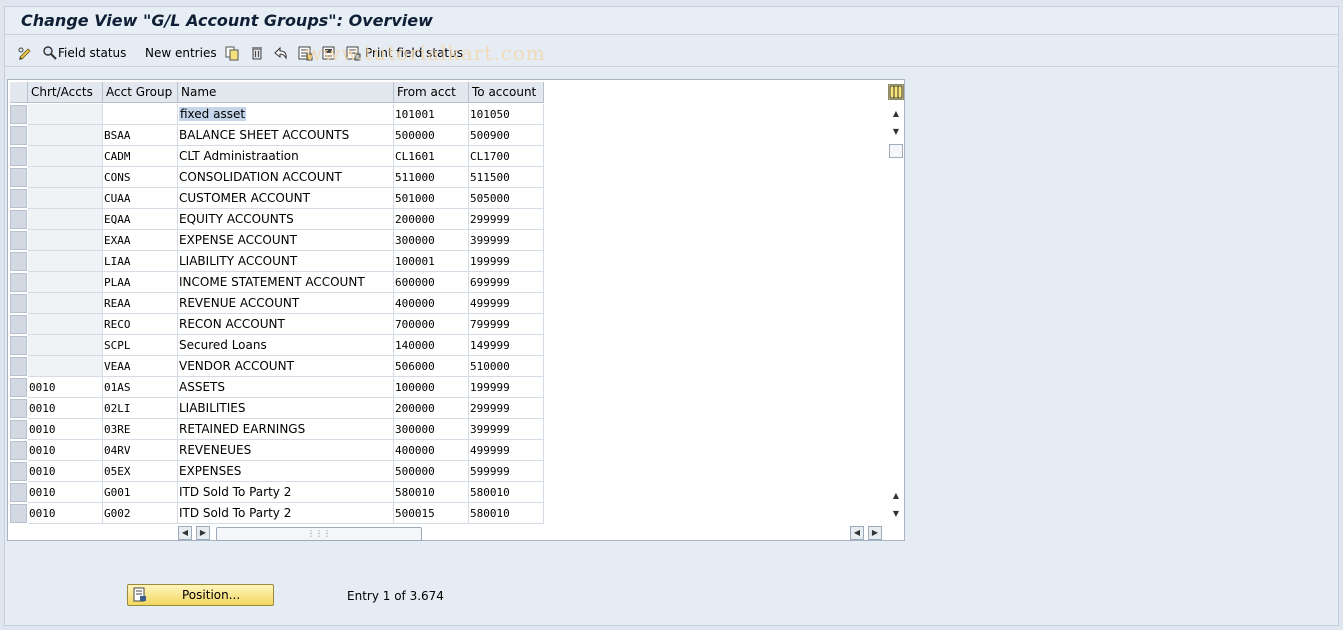 The width and height of the screenshot is (1343, 630). I want to click on cell-to-account-text: 699999, so click(490, 282).